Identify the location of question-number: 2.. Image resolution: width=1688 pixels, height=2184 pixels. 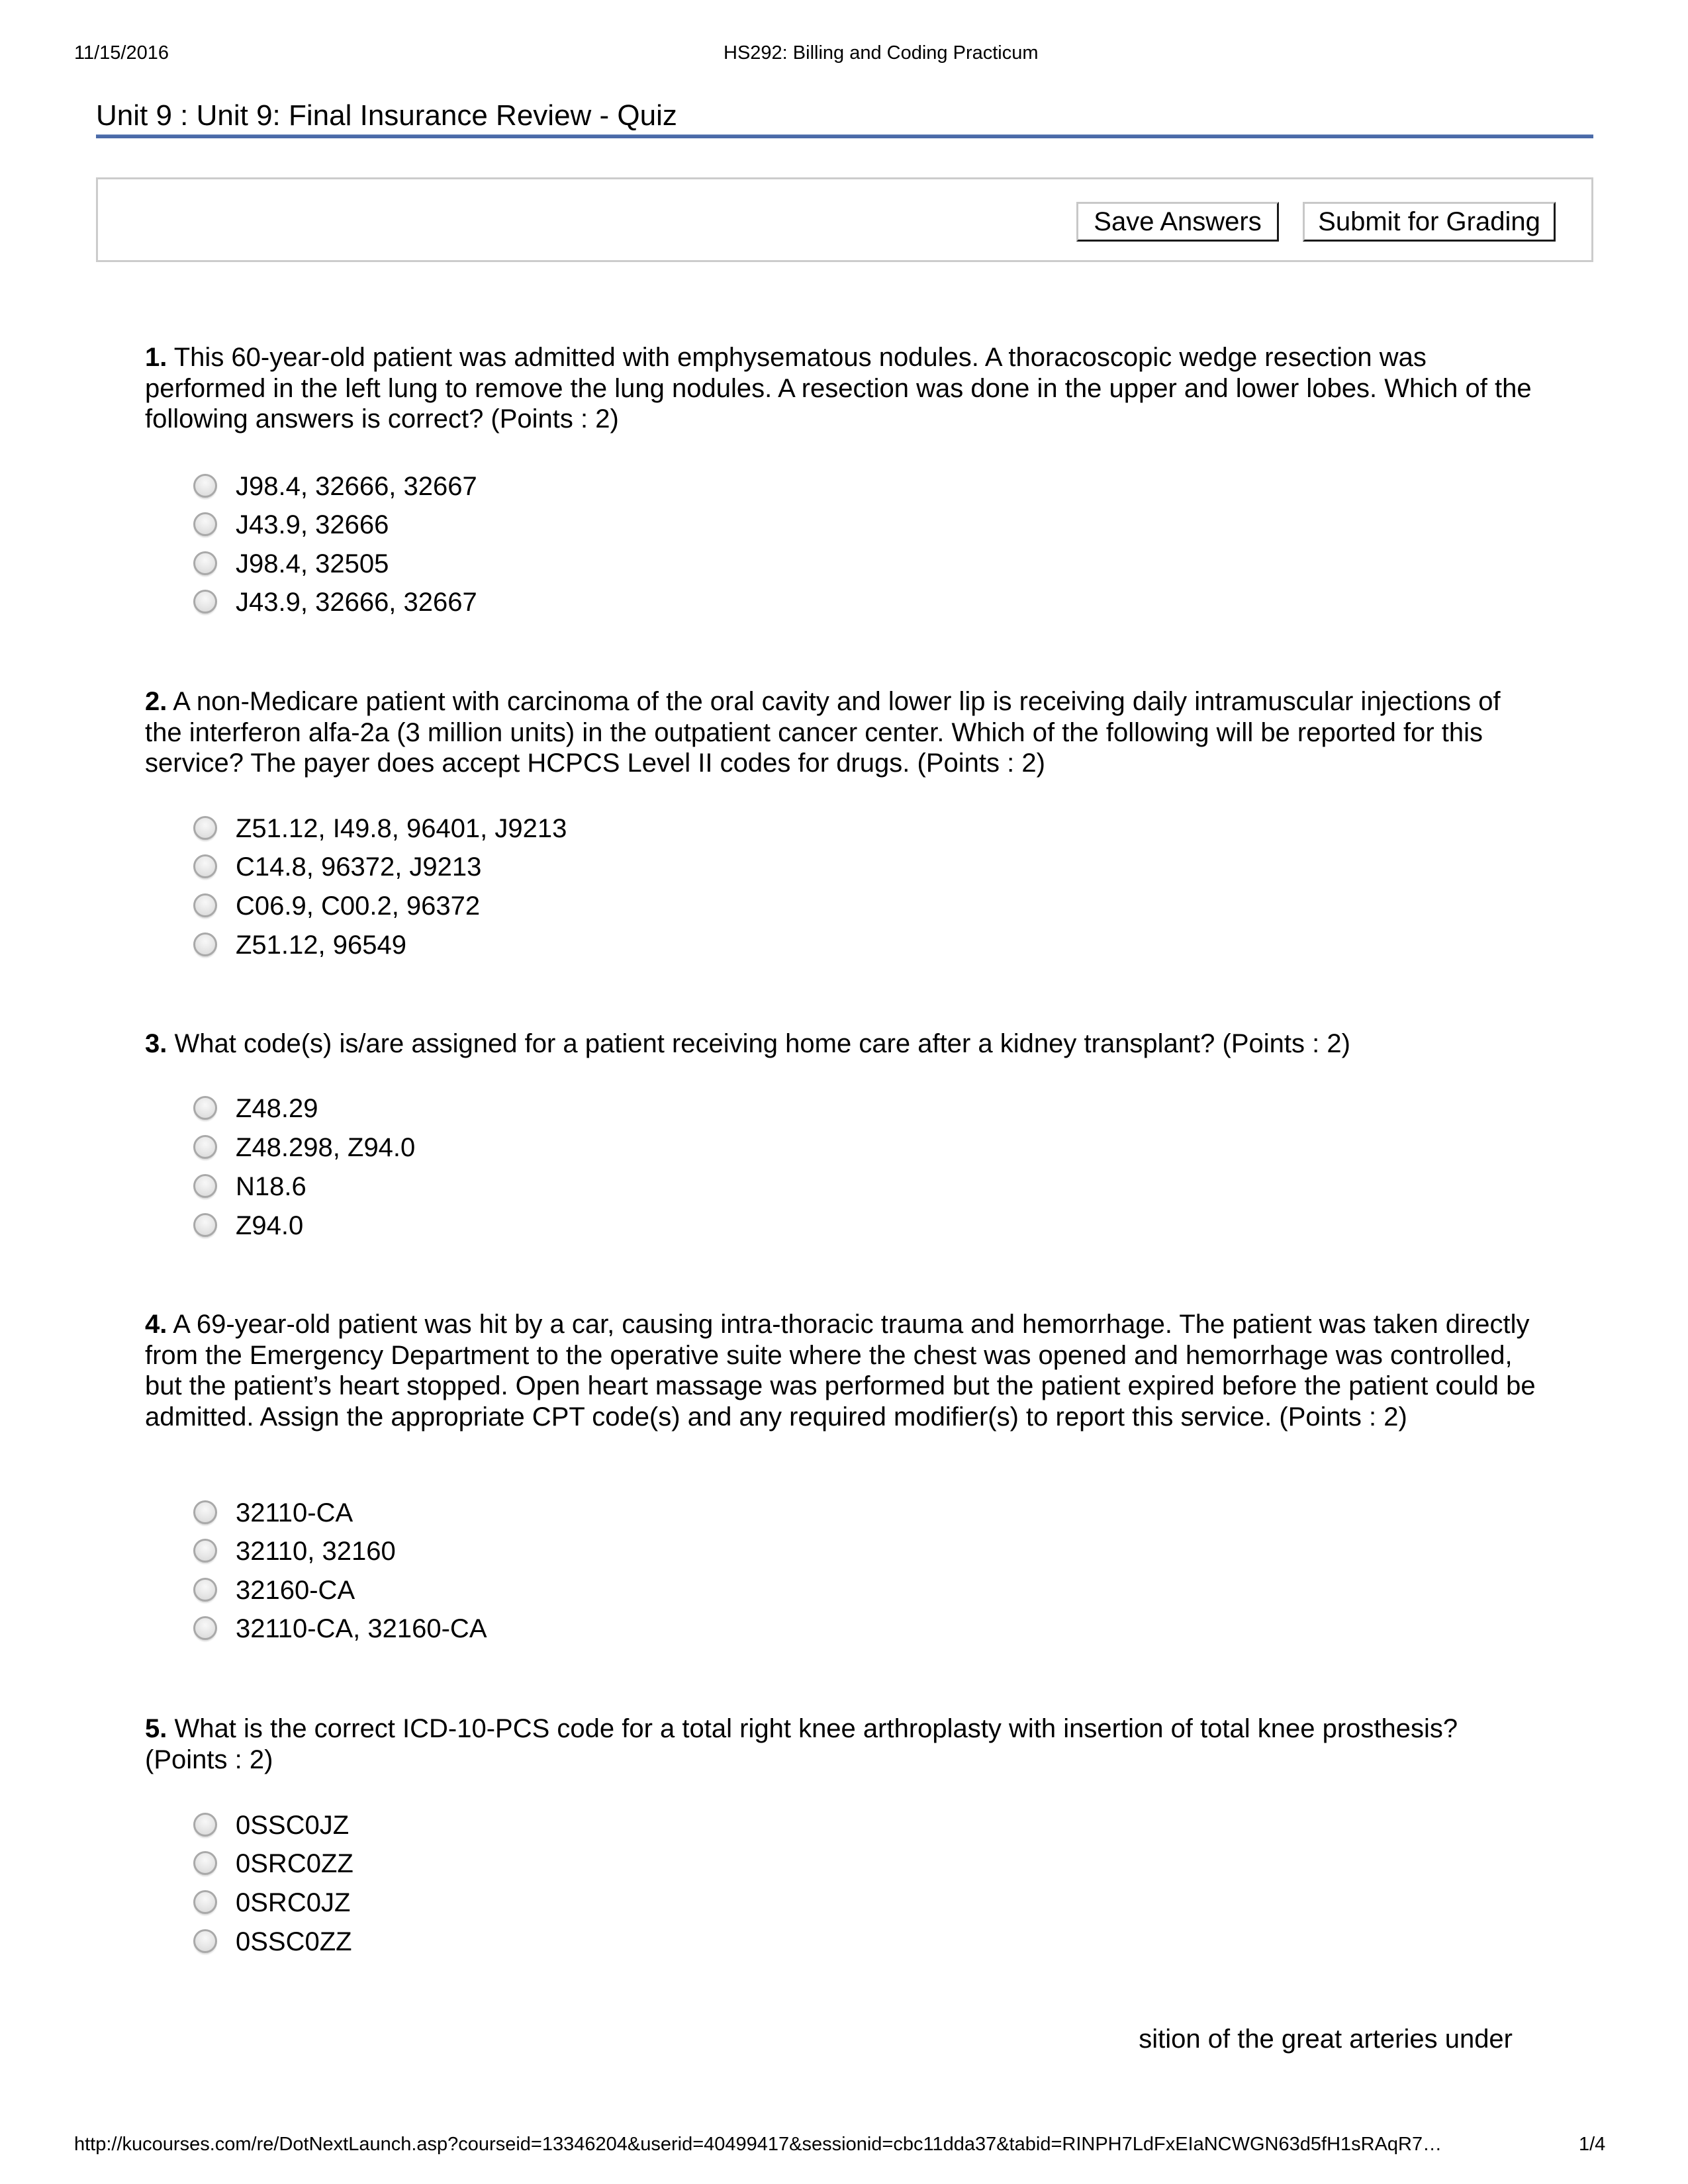
(156, 701).